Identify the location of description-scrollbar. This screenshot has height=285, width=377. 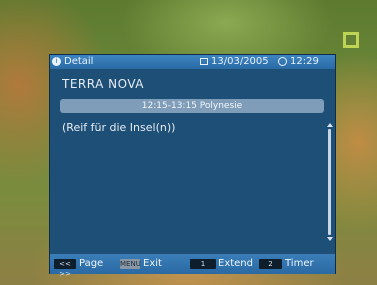
(330, 182).